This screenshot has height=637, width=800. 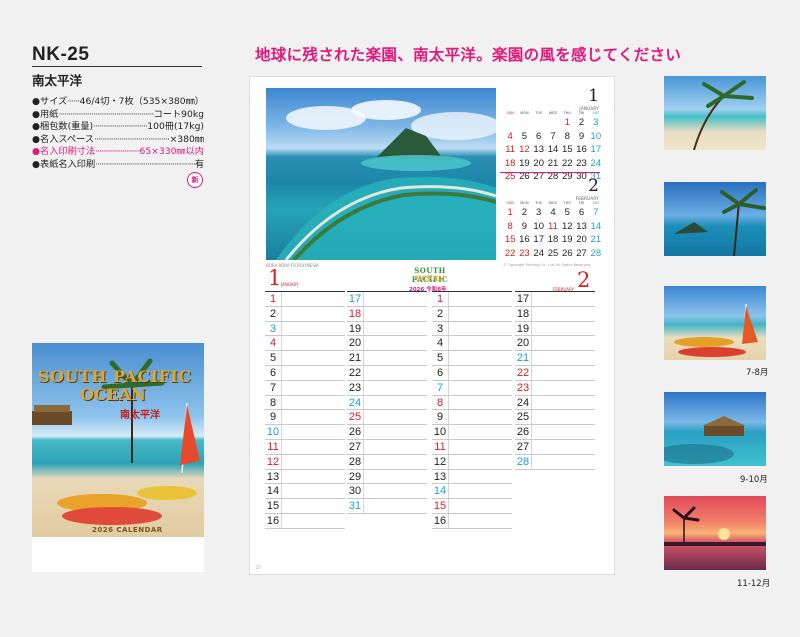 What do you see at coordinates (199, 164) in the screenshot?
I see `spec-value: 有` at bounding box center [199, 164].